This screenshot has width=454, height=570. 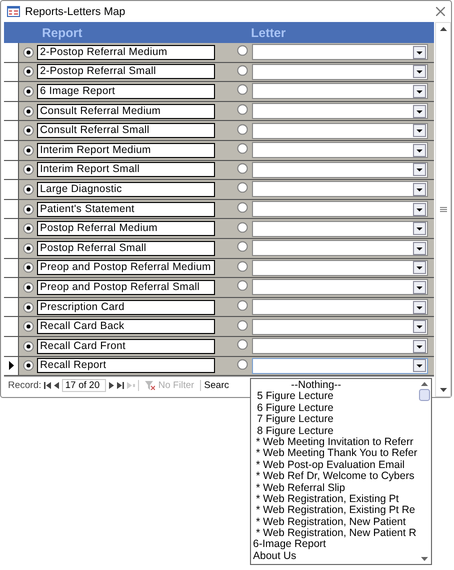 What do you see at coordinates (63, 33) in the screenshot?
I see `column-header: Report` at bounding box center [63, 33].